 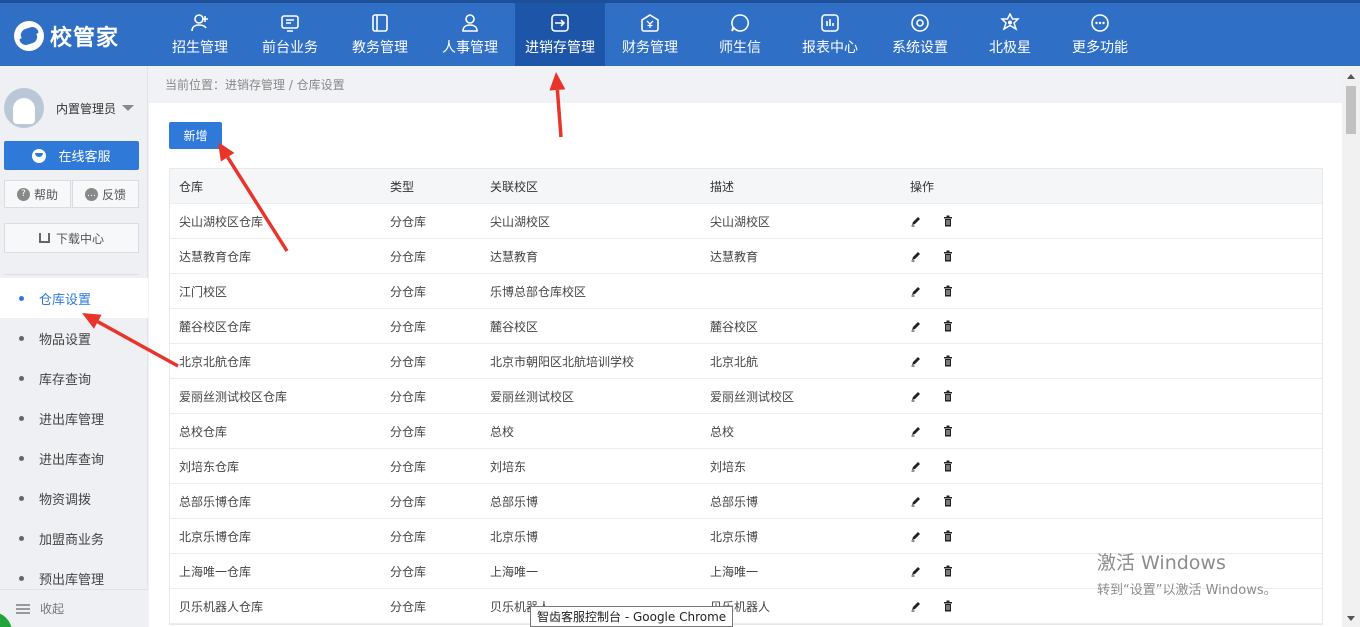 What do you see at coordinates (1010, 34) in the screenshot?
I see `nav-item-9: 北极星` at bounding box center [1010, 34].